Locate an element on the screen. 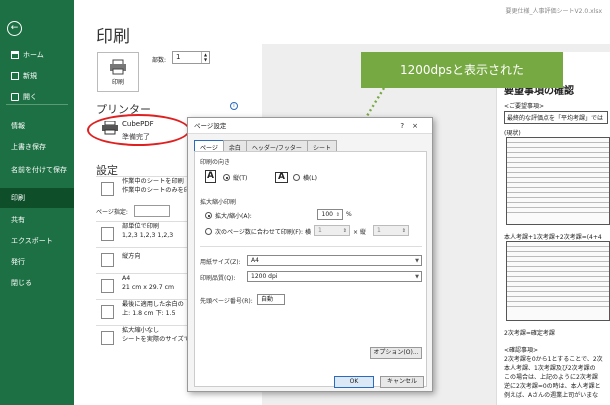 Image resolution: width=610 pixels, height=405 pixels. page-range-label: ページ指定: is located at coordinates (112, 212).